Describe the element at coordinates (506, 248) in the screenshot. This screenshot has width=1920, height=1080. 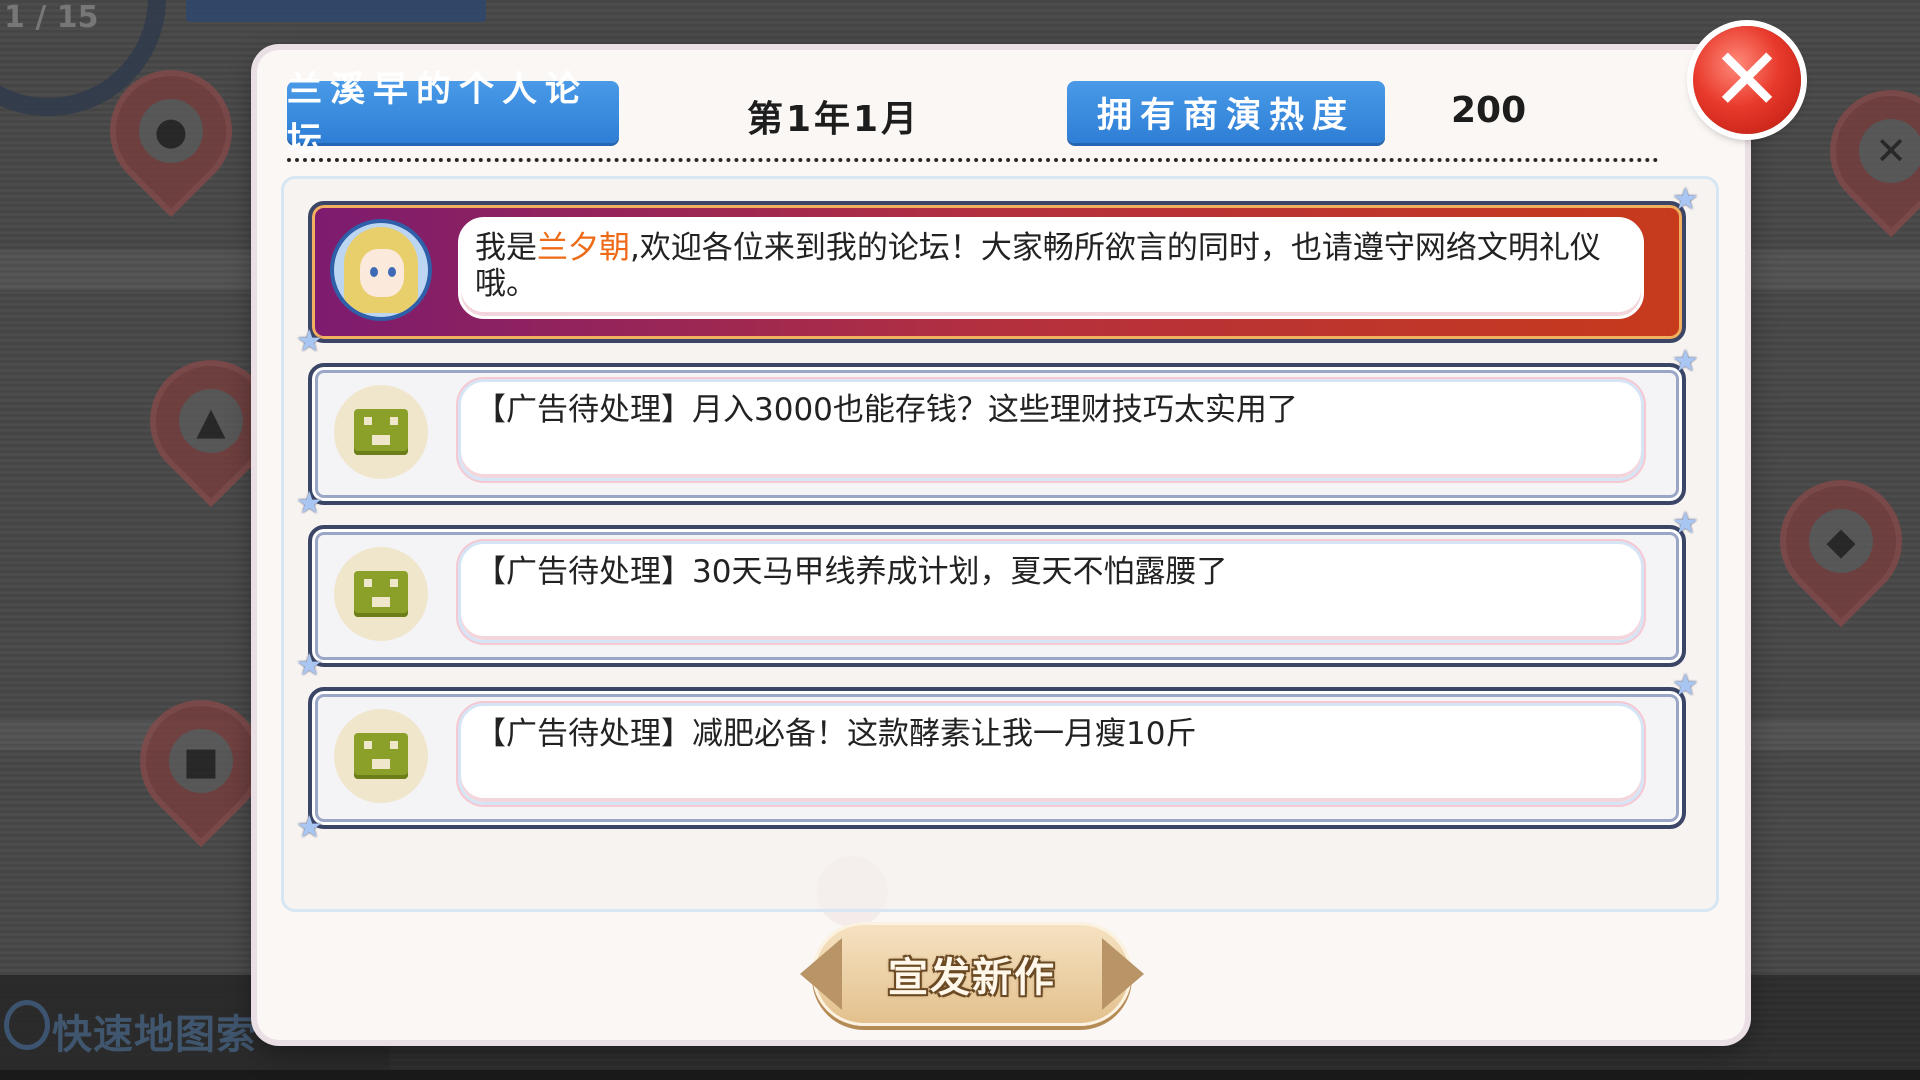
I see `owner-message-prefix: 我是` at that location.